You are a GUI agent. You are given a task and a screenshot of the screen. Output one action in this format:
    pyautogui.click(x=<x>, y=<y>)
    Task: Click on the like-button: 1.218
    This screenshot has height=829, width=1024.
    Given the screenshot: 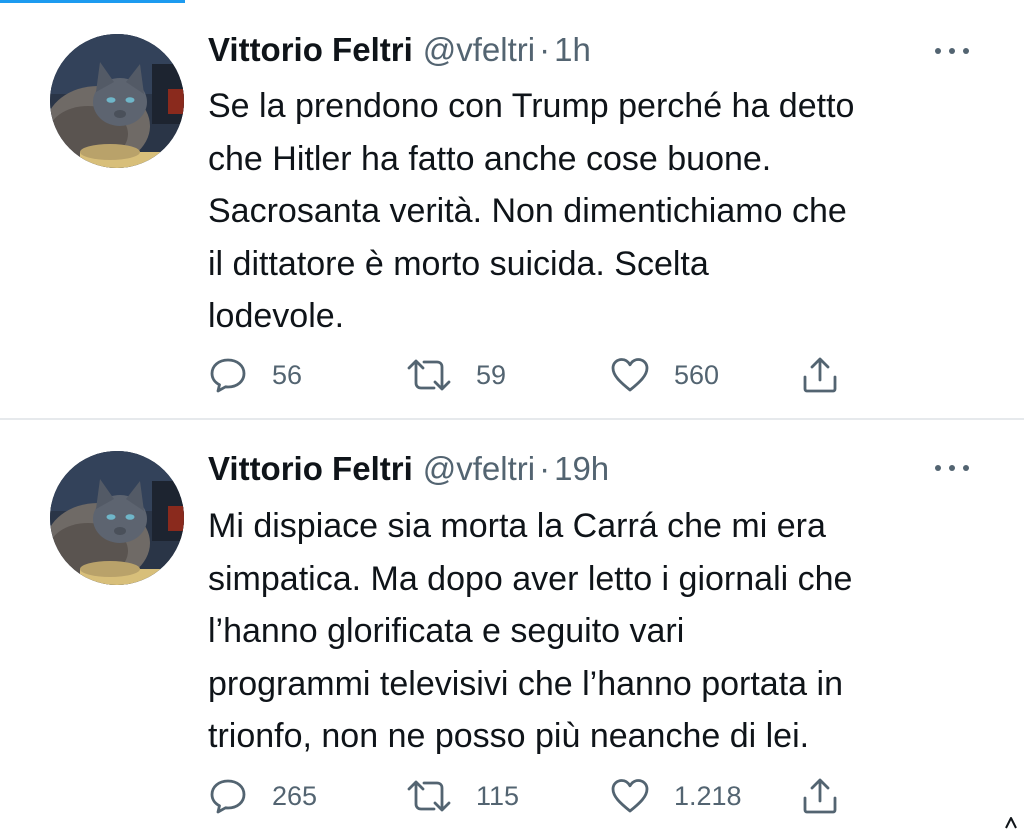 What is the action you would take?
    pyautogui.click(x=676, y=796)
    